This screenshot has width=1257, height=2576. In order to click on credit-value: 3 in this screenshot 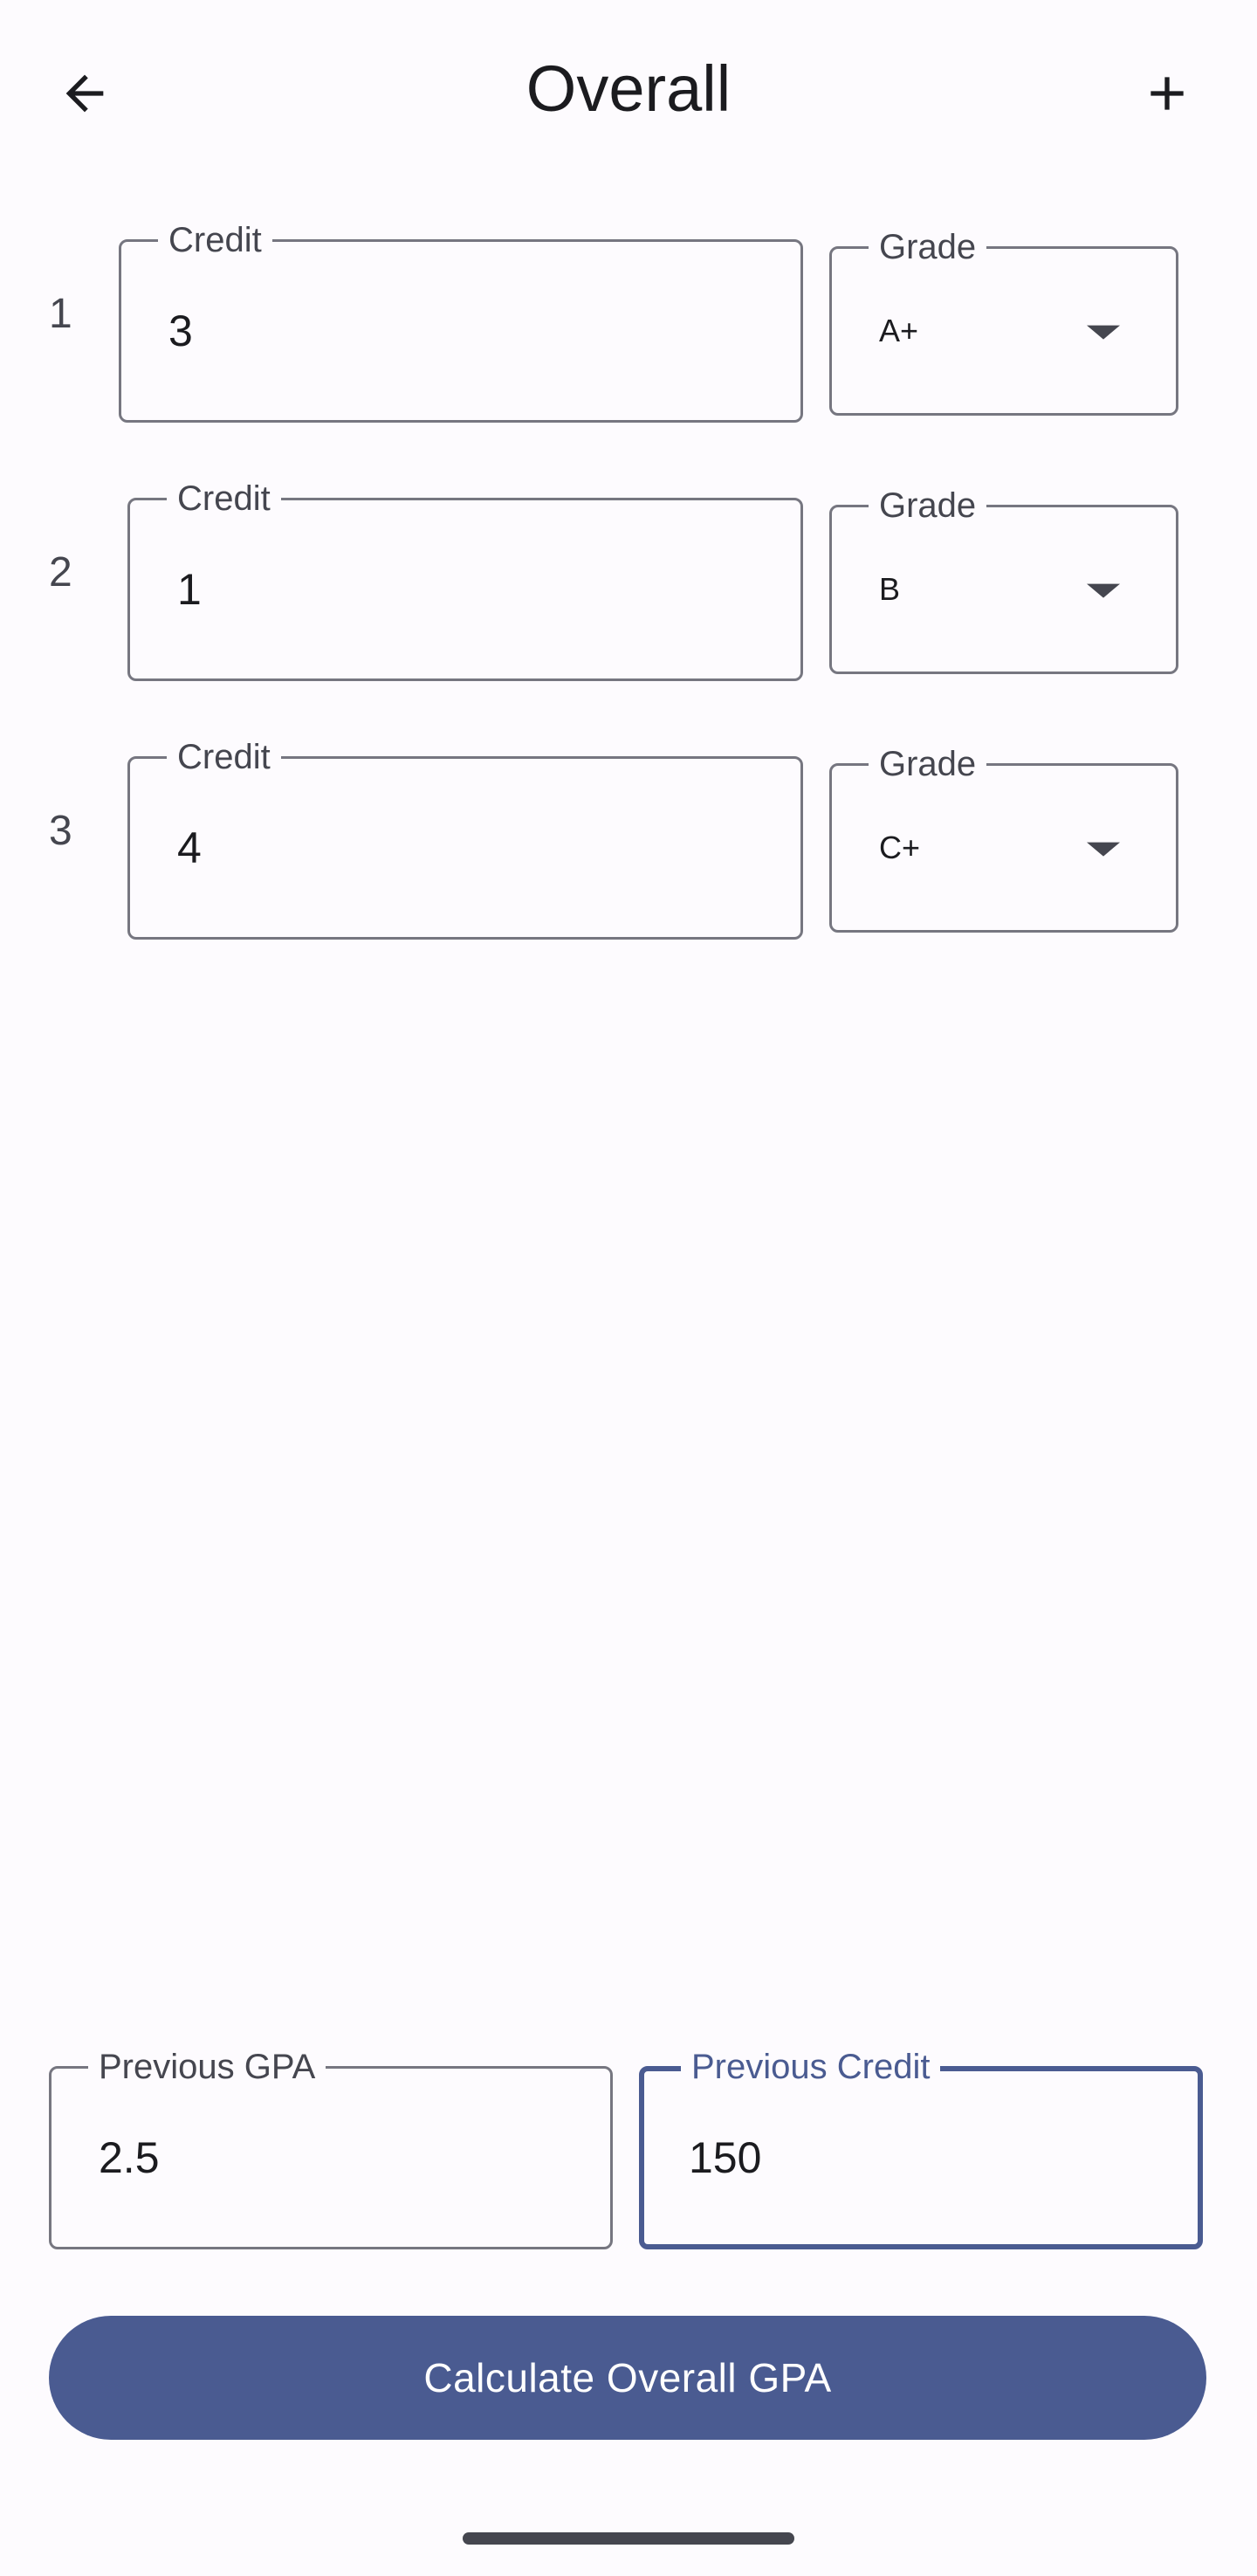, I will do `click(180, 331)`.